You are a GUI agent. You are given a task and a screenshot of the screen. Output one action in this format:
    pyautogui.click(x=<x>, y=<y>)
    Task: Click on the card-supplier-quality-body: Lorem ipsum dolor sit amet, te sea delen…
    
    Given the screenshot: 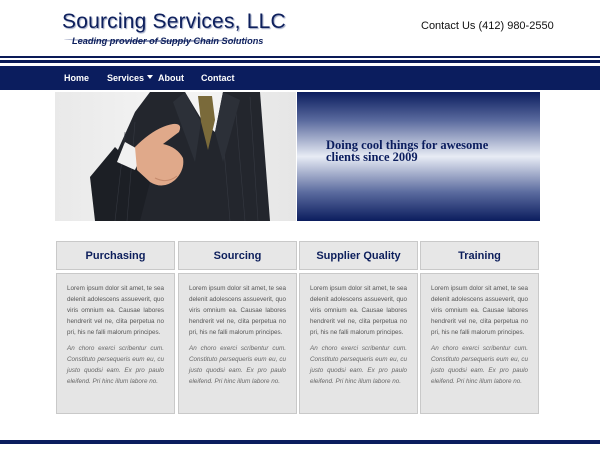 What is the action you would take?
    pyautogui.click(x=358, y=343)
    